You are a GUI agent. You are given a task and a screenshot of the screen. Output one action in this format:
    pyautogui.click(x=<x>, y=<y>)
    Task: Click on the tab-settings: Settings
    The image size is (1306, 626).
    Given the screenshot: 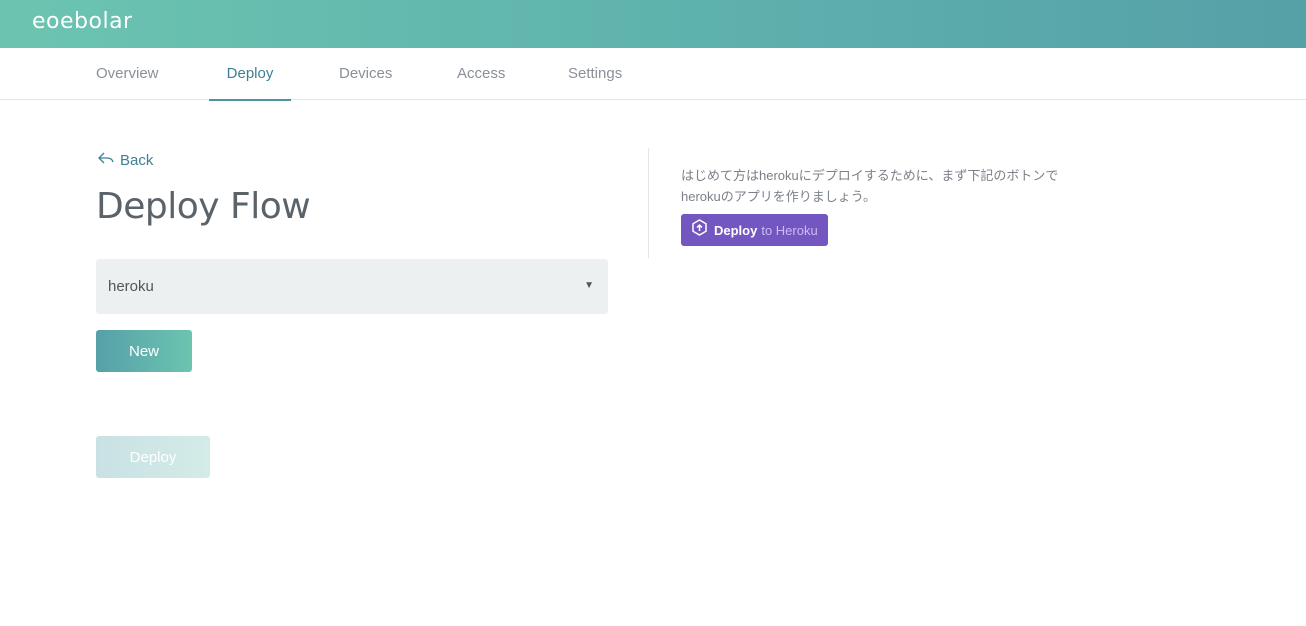 What is the action you would take?
    pyautogui.click(x=595, y=74)
    